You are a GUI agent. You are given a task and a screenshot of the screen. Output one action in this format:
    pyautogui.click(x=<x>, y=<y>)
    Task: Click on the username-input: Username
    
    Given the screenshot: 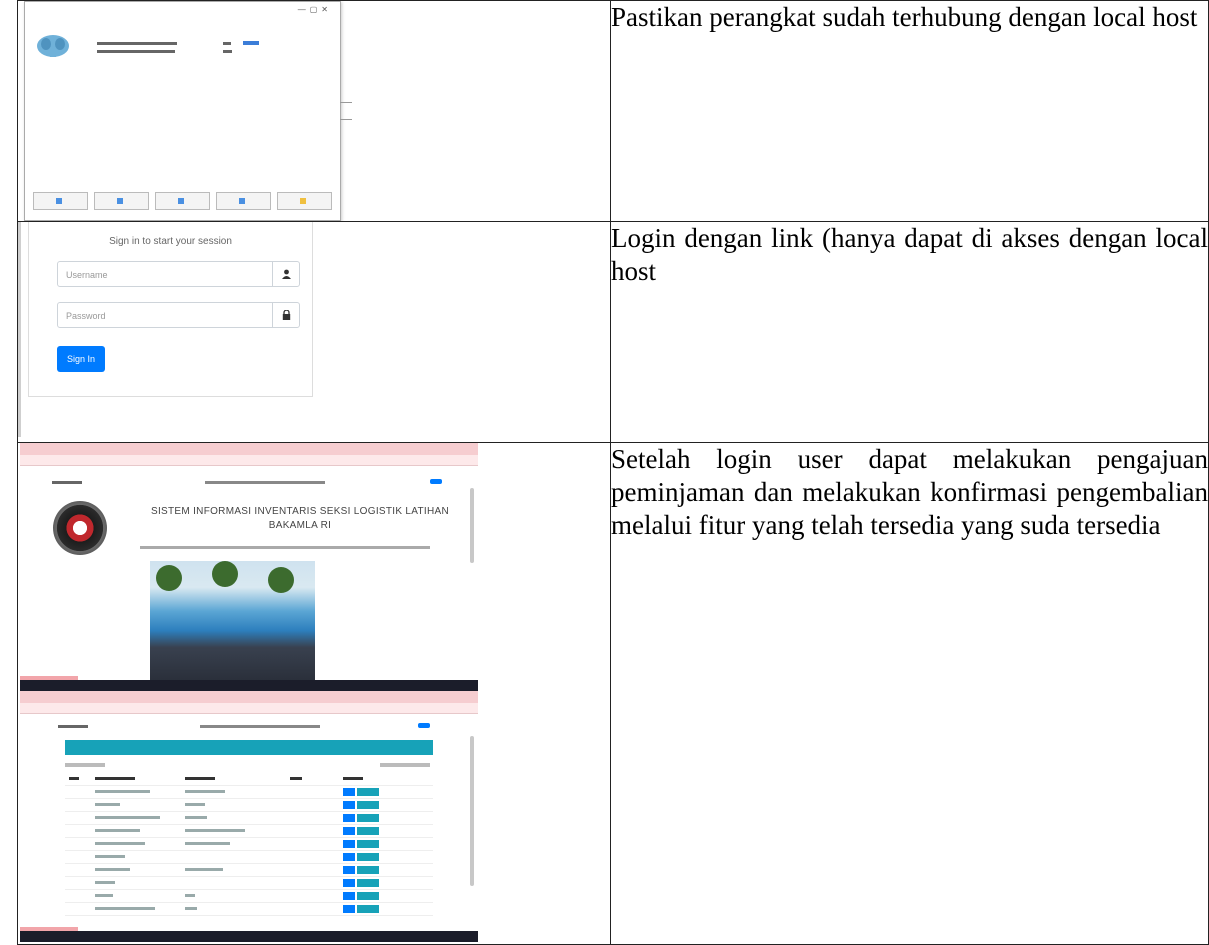 What is the action you would take?
    pyautogui.click(x=178, y=274)
    